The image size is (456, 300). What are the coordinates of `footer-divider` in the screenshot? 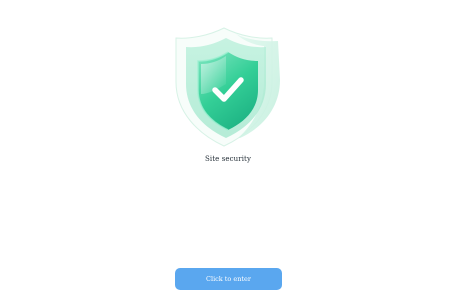 It's located at (228, 298).